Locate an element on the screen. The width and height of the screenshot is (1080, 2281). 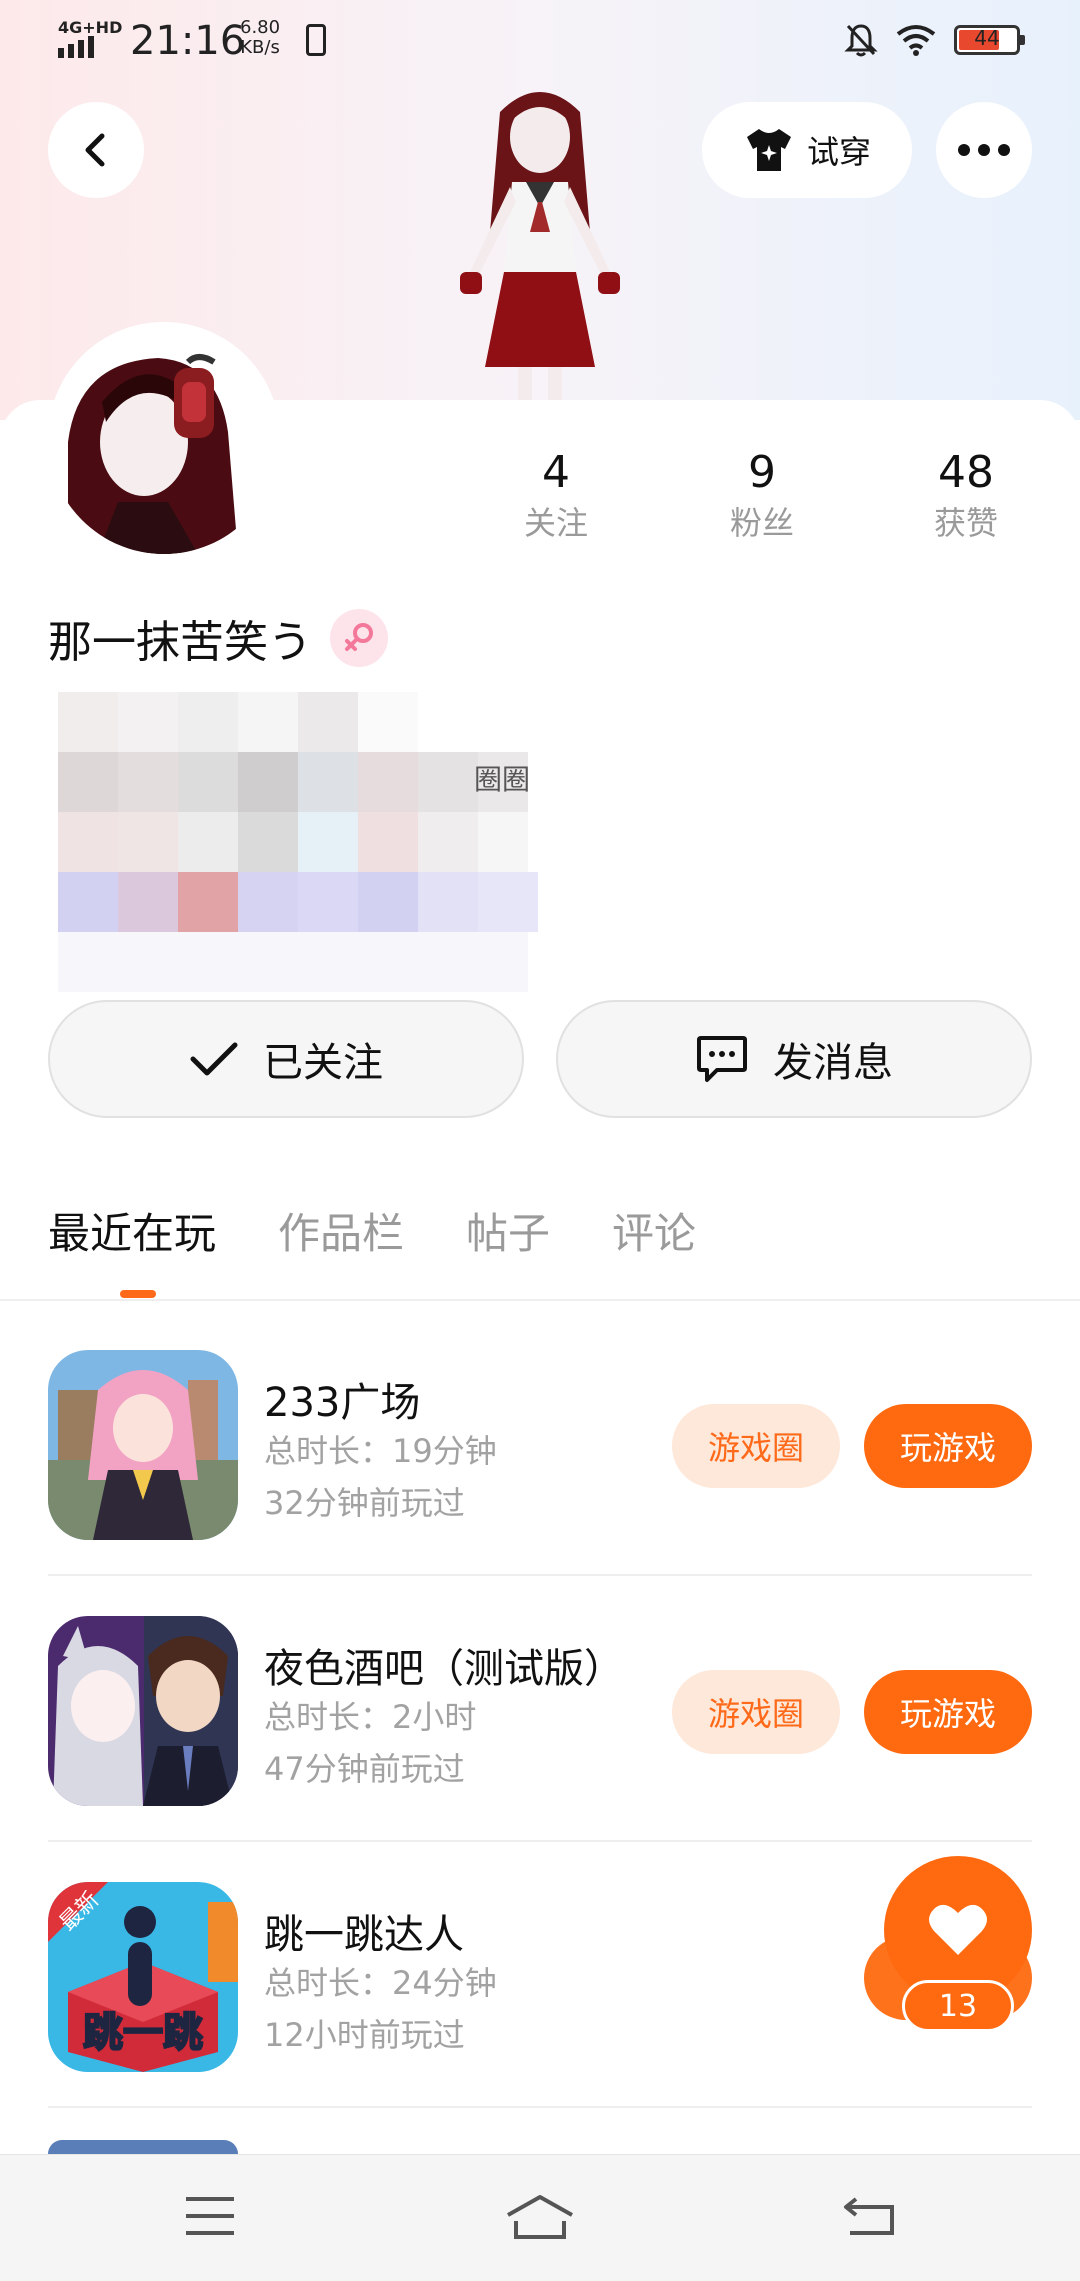
game-icon-jump-master: 最新 跳一跳 is located at coordinates (143, 1977).